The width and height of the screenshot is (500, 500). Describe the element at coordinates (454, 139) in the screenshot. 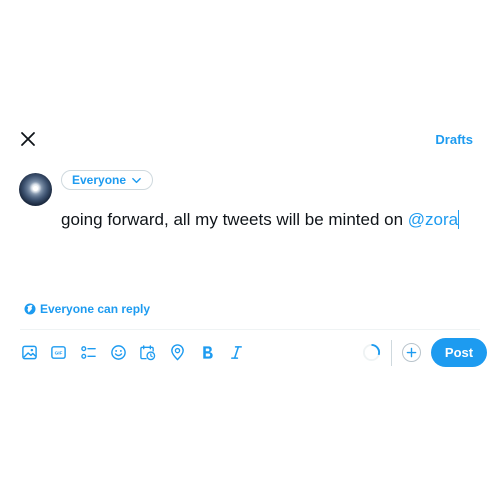

I see `drafts-link: Drafts` at that location.